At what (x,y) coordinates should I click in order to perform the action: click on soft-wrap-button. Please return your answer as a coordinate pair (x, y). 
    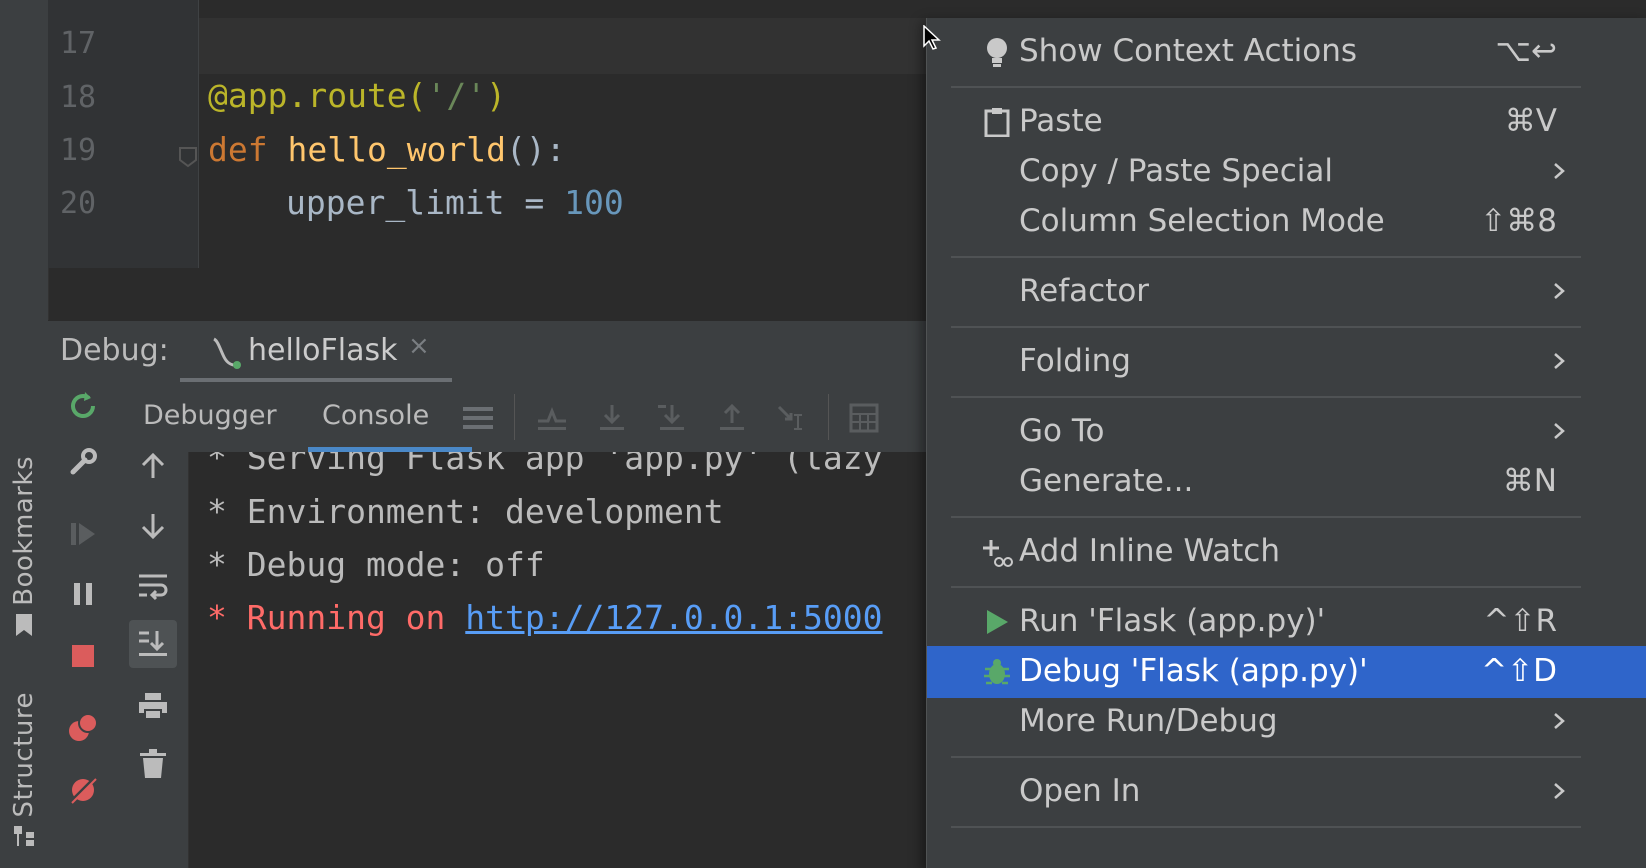
    Looking at the image, I should click on (153, 586).